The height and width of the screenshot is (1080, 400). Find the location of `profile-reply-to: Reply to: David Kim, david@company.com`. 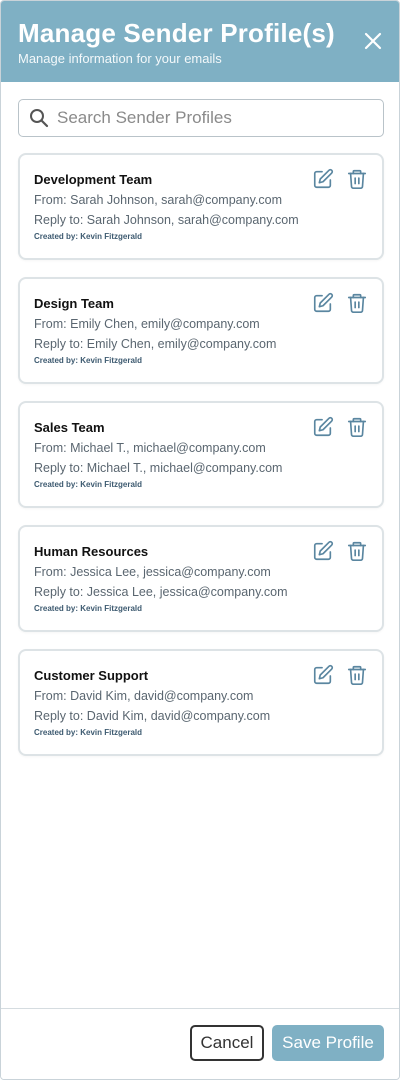

profile-reply-to: Reply to: David Kim, david@company.com is located at coordinates (152, 716).